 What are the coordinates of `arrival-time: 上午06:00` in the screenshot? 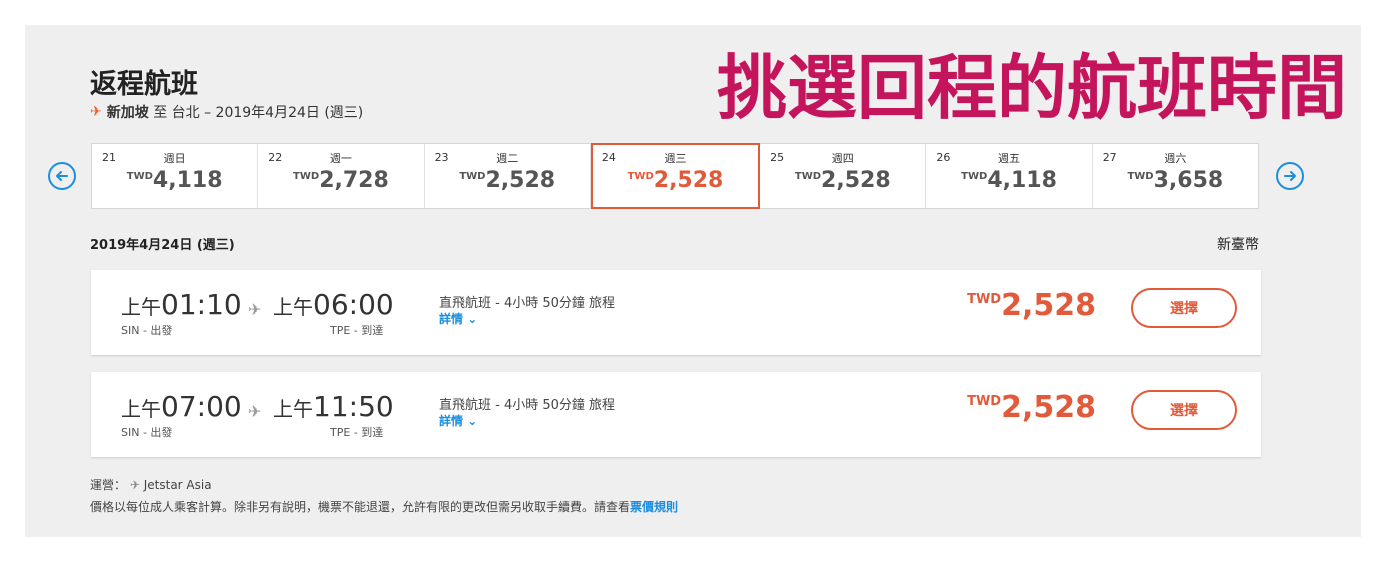 It's located at (333, 304).